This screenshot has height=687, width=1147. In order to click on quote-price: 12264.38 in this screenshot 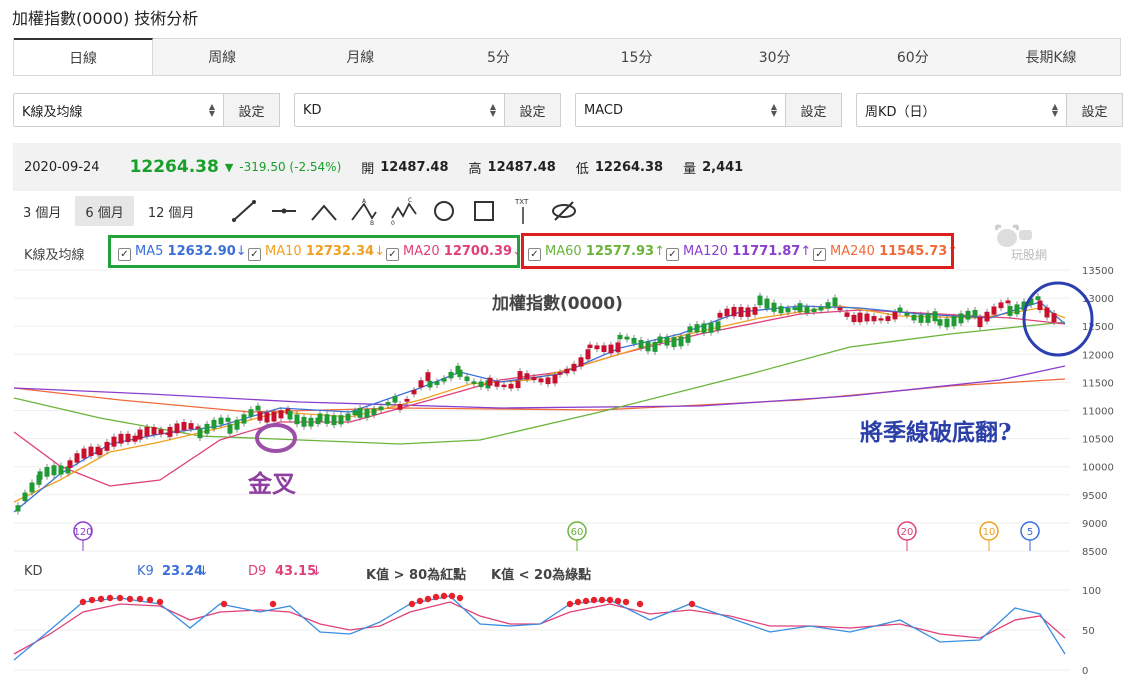, I will do `click(174, 167)`.